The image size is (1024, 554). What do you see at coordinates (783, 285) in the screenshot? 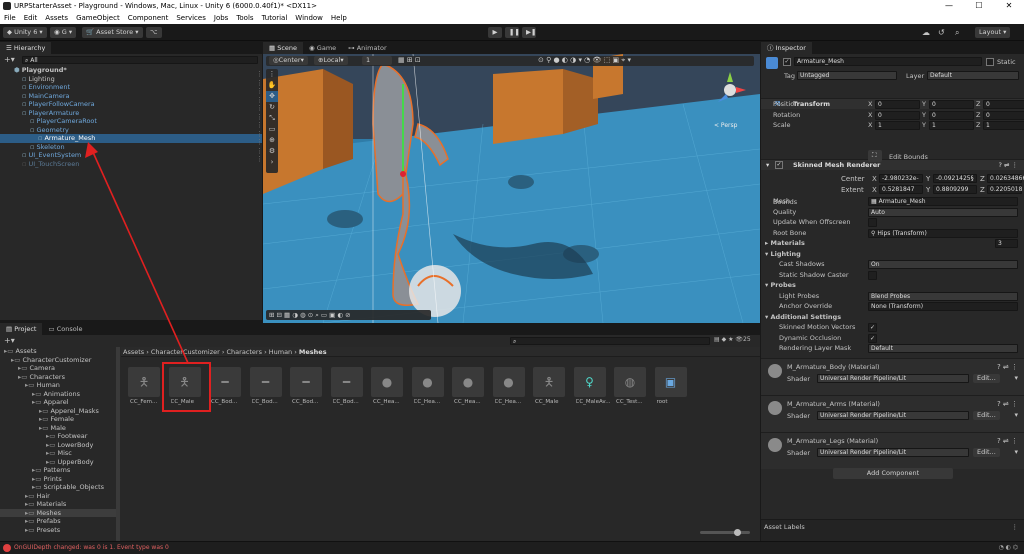
I see `probes-label: Probes` at bounding box center [783, 285].